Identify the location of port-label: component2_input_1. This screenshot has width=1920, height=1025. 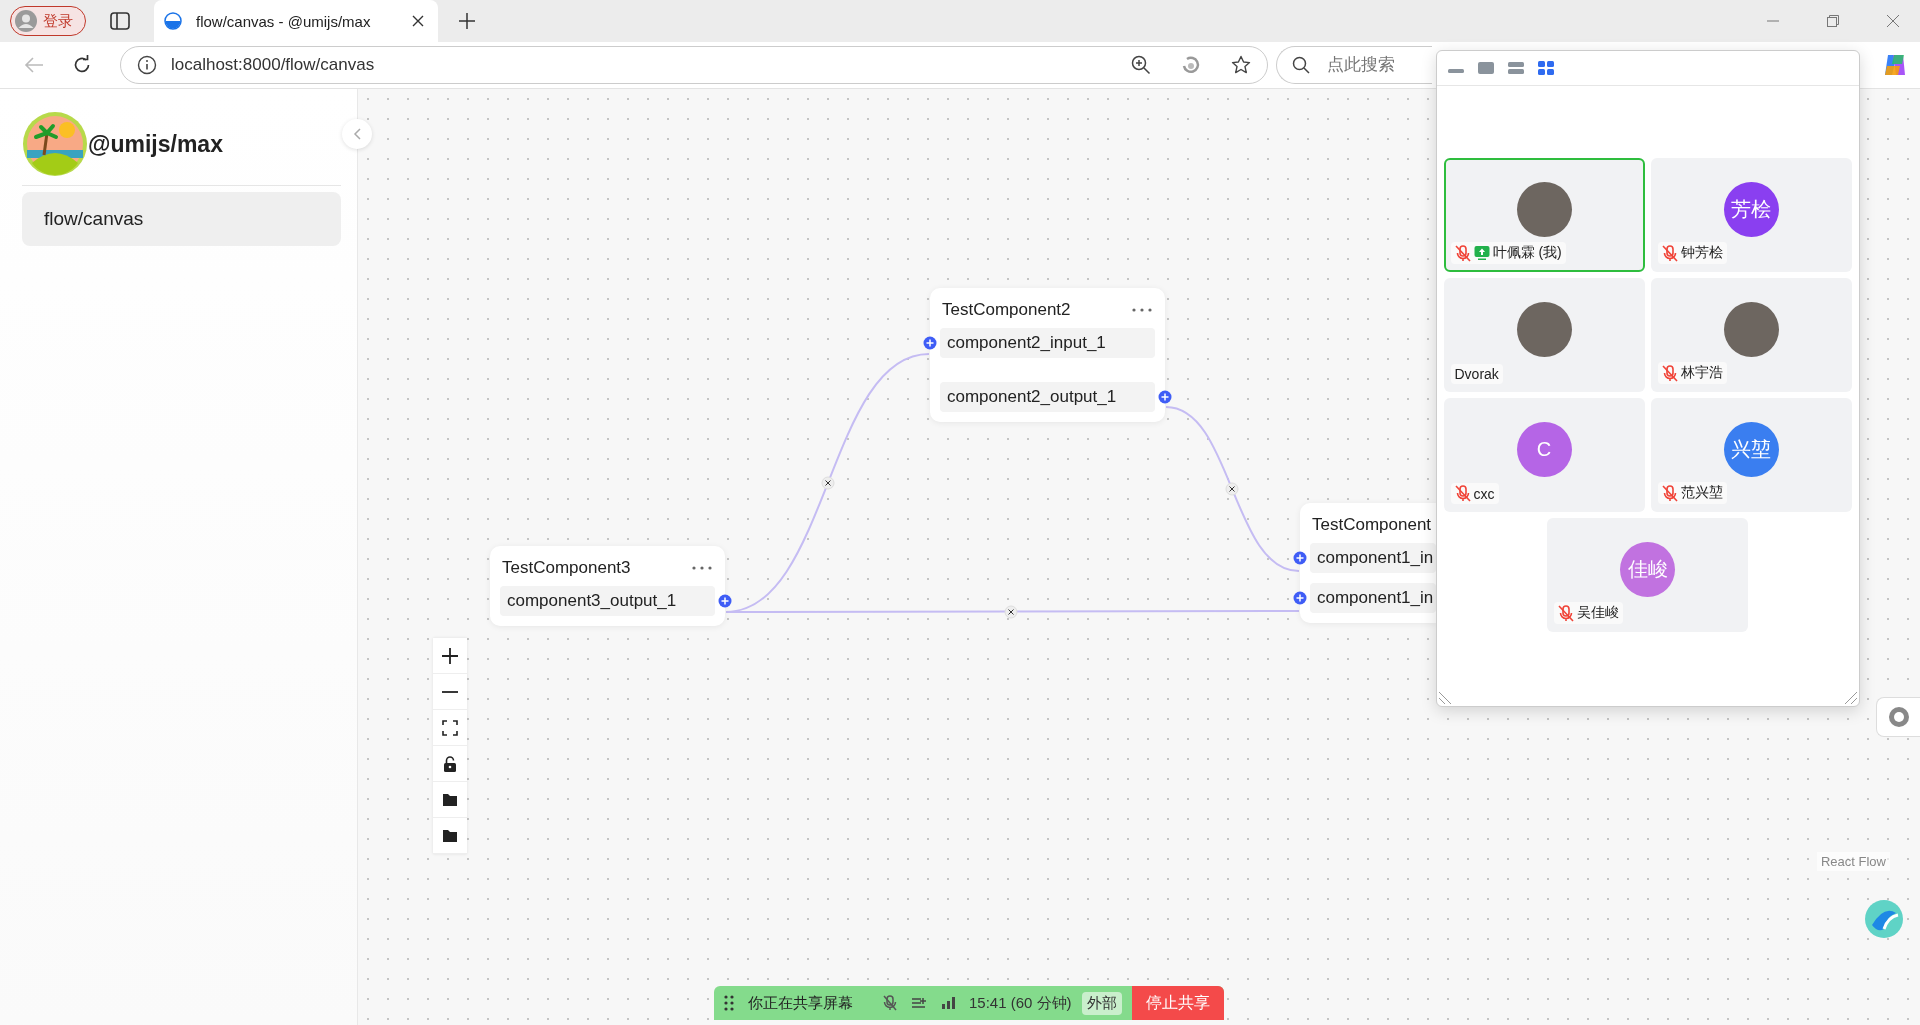
(1026, 343).